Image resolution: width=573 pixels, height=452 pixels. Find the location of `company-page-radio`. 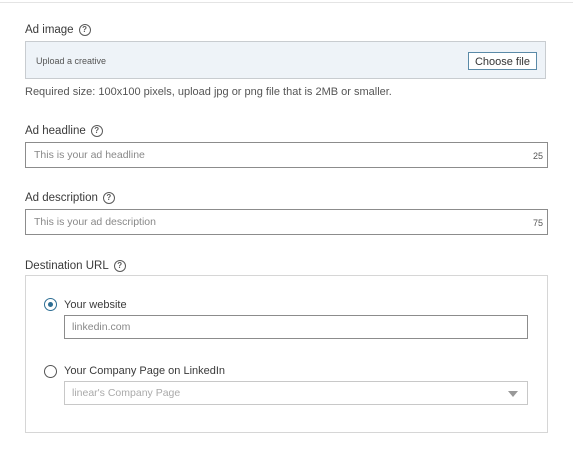

company-page-radio is located at coordinates (50, 371).